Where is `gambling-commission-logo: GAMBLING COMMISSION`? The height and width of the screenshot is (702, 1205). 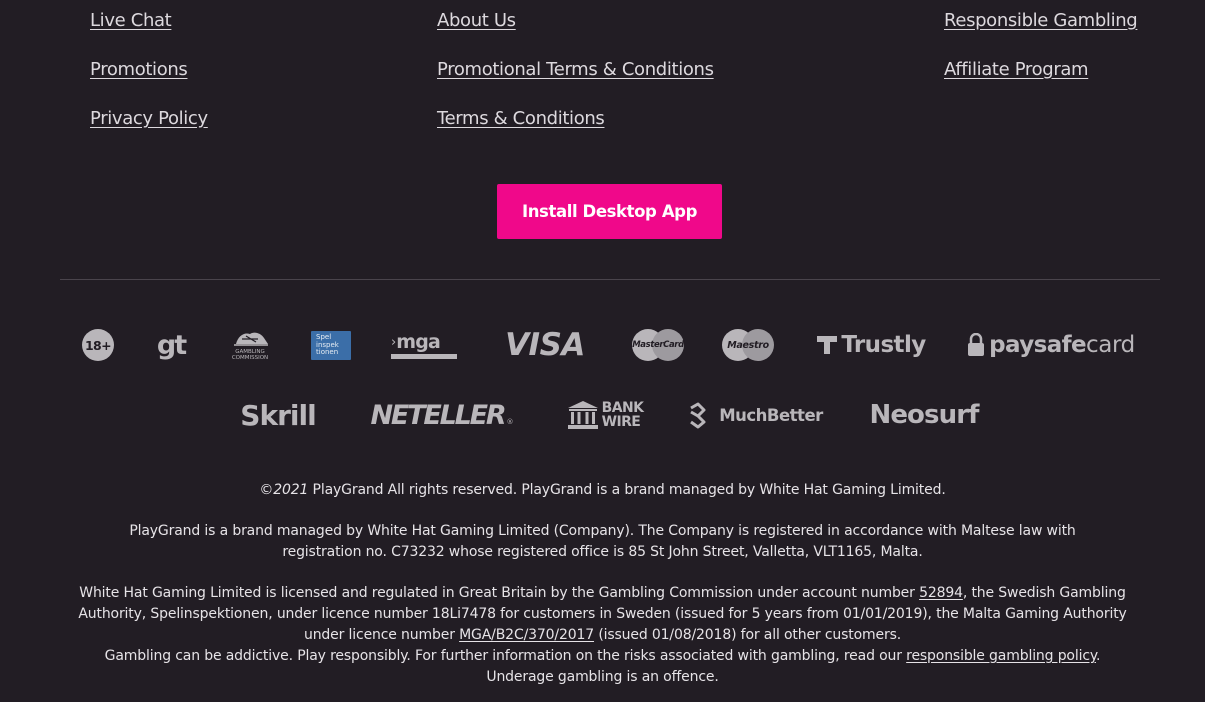 gambling-commission-logo: GAMBLING COMMISSION is located at coordinates (250, 345).